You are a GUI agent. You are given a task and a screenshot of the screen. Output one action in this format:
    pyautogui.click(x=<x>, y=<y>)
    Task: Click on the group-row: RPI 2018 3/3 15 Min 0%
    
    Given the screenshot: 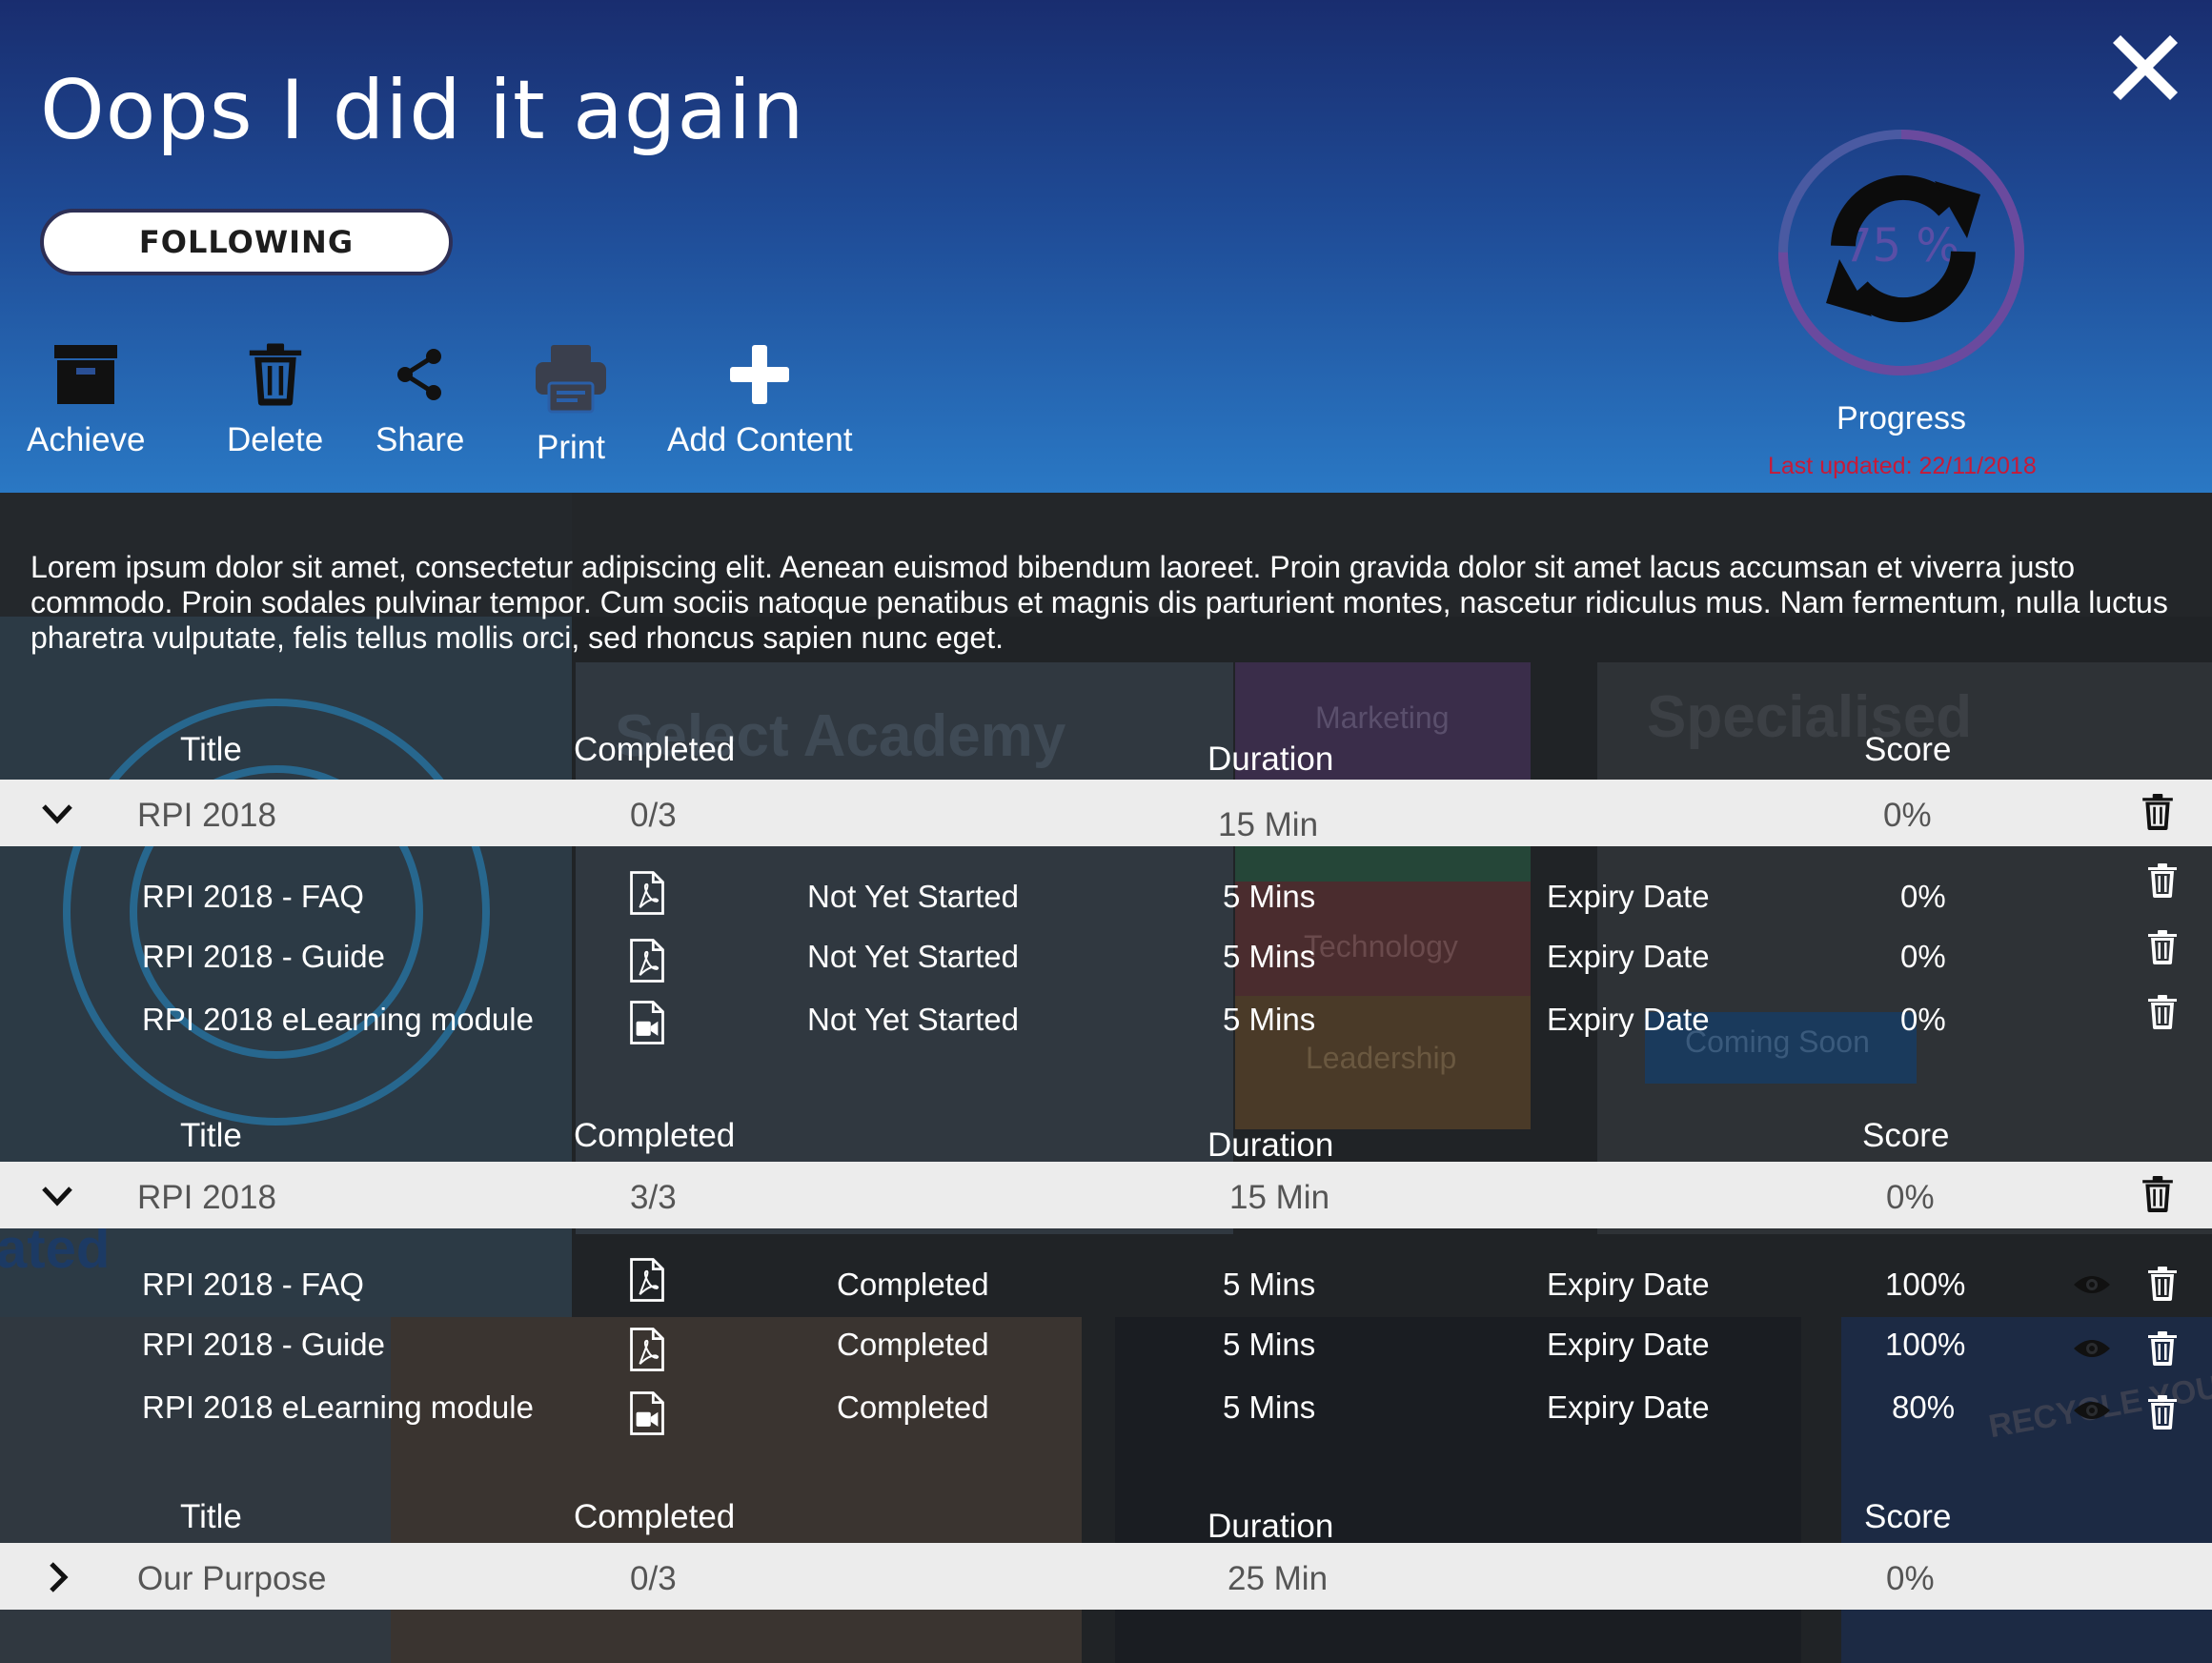 What is the action you would take?
    pyautogui.click(x=1106, y=1195)
    